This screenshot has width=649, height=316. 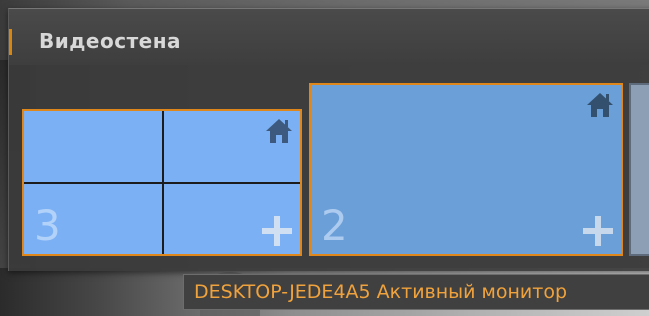 What do you see at coordinates (10, 42) in the screenshot?
I see `title-accent` at bounding box center [10, 42].